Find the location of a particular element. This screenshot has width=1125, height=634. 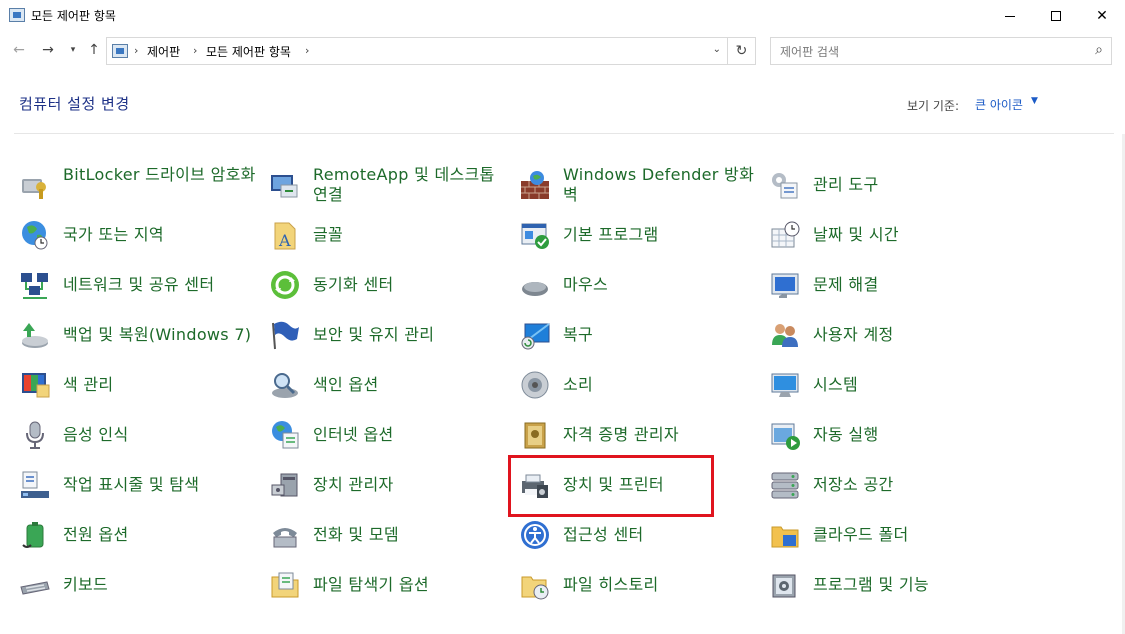

item-label: 파일 탐색기 옵션 is located at coordinates (371, 585).